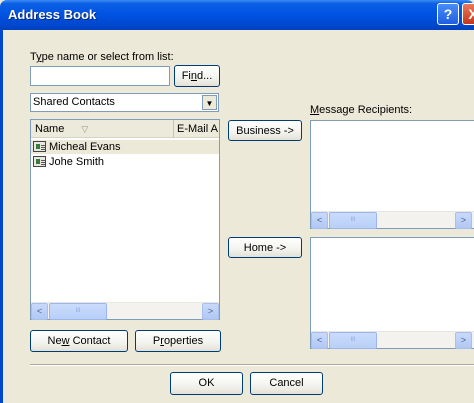 This screenshot has height=403, width=474. I want to click on list-item: Micheal Evans, so click(125, 147).